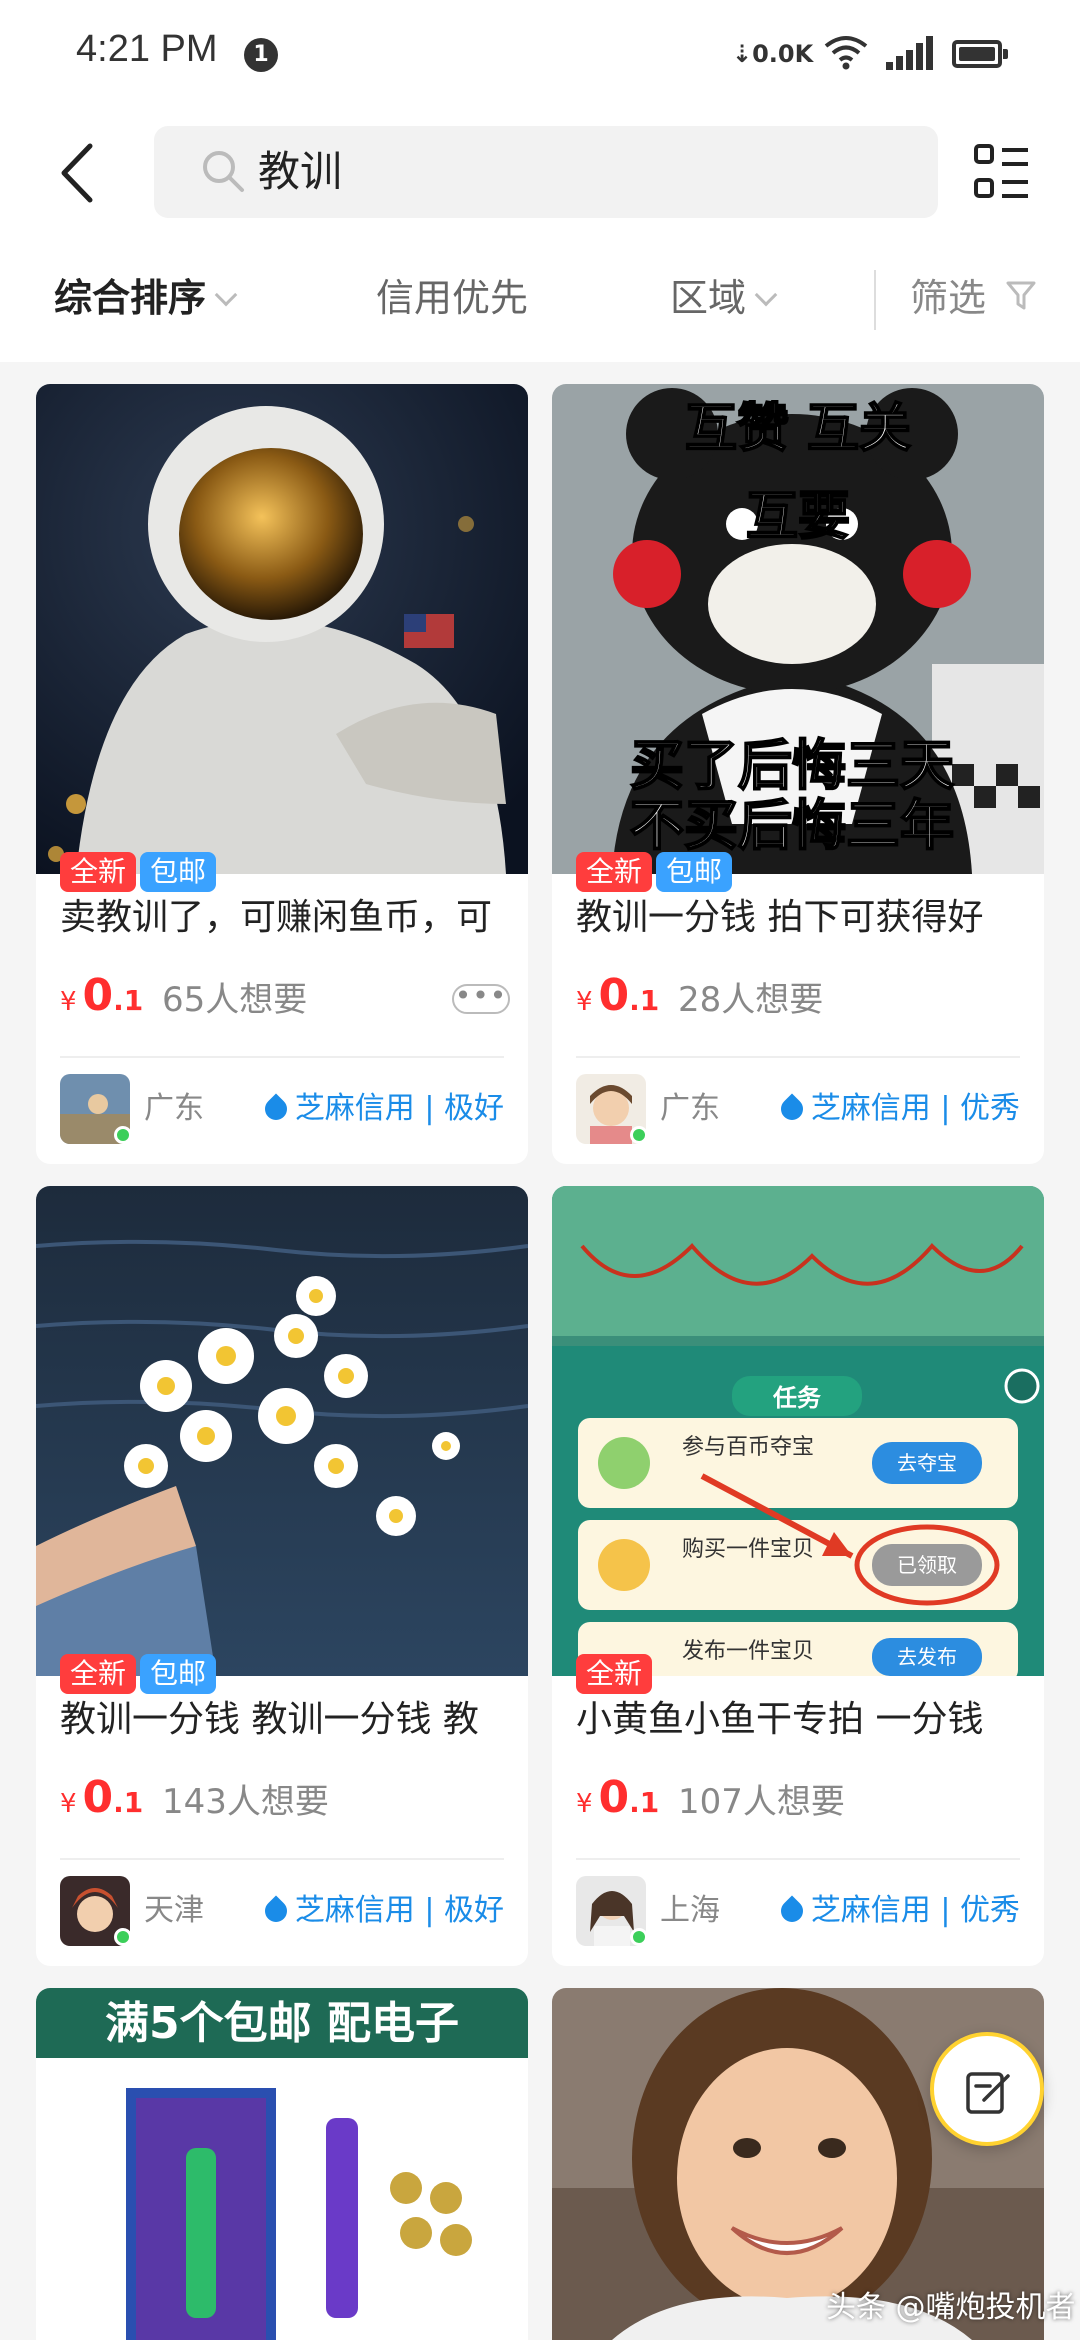 This screenshot has width=1080, height=2340. Describe the element at coordinates (546, 172) in the screenshot. I see `search-input: 教训` at that location.